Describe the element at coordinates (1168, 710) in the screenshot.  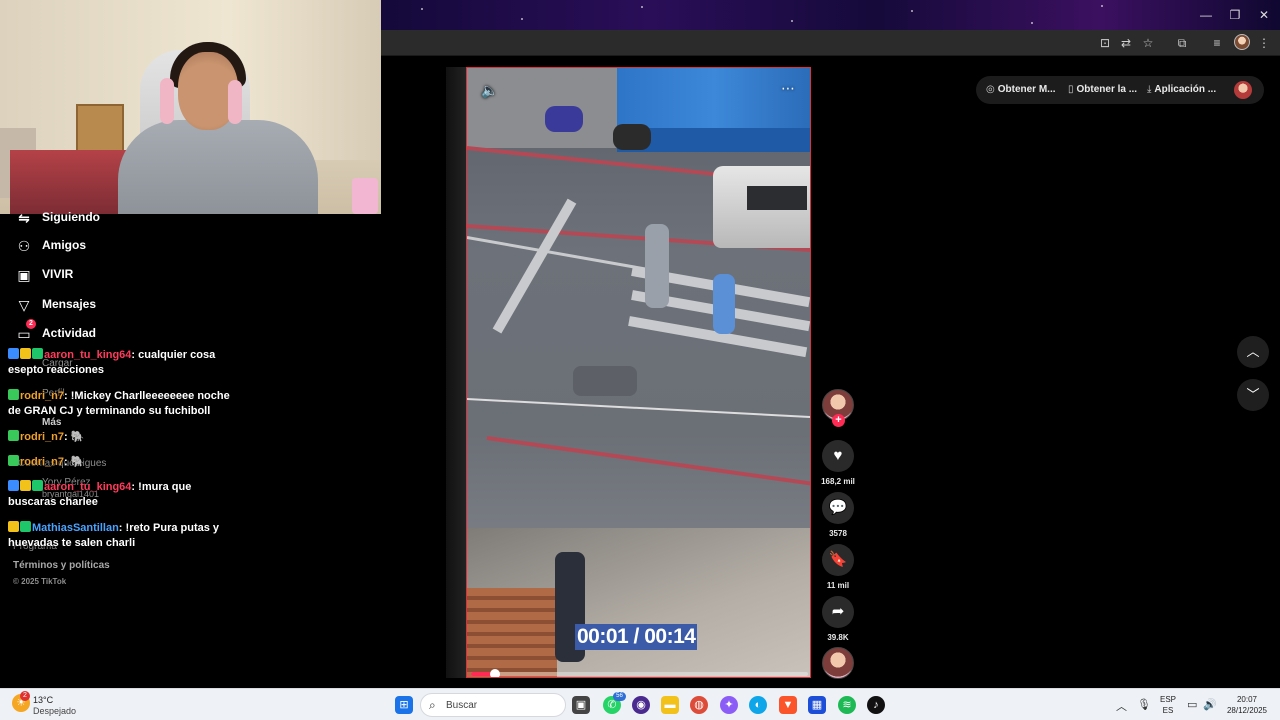
I see `keyboard-layout: ES` at that location.